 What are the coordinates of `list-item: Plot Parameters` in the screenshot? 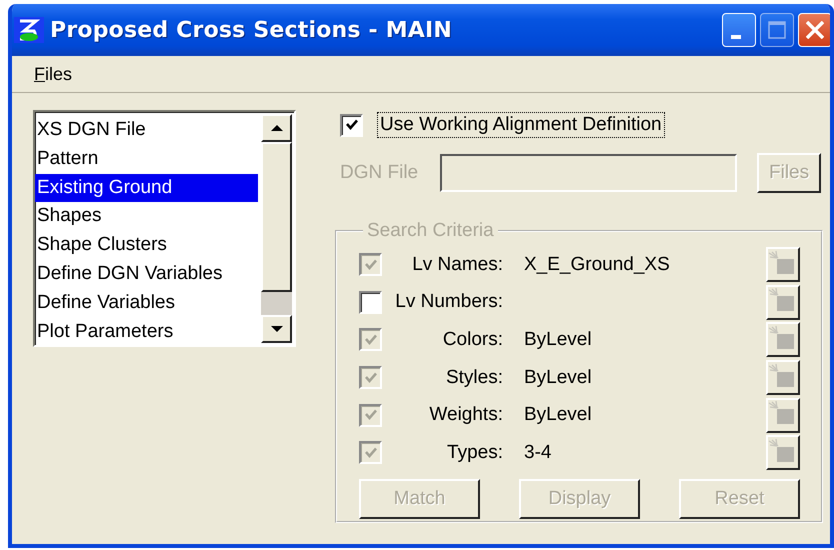 It's located at (146, 332).